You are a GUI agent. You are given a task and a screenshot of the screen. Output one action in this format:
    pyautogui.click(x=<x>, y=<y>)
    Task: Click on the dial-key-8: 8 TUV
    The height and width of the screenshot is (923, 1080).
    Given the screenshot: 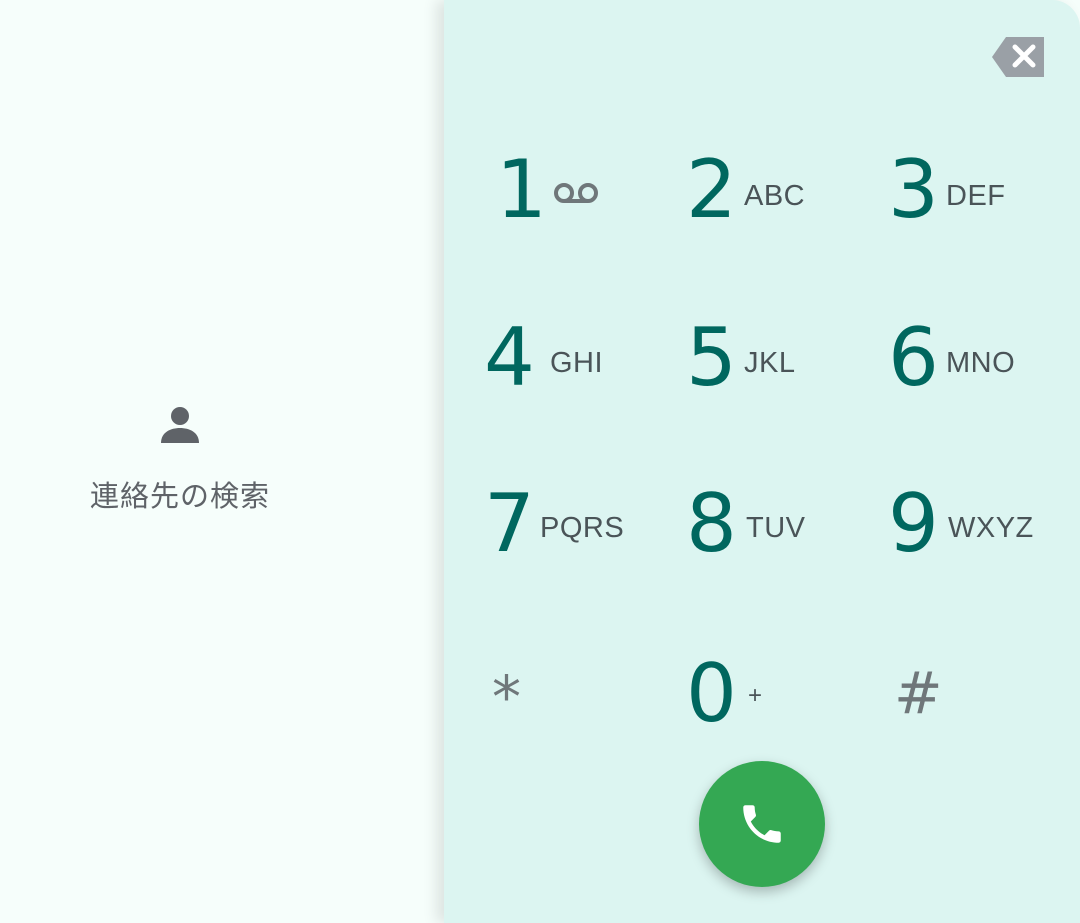 What is the action you would take?
    pyautogui.click(x=786, y=544)
    